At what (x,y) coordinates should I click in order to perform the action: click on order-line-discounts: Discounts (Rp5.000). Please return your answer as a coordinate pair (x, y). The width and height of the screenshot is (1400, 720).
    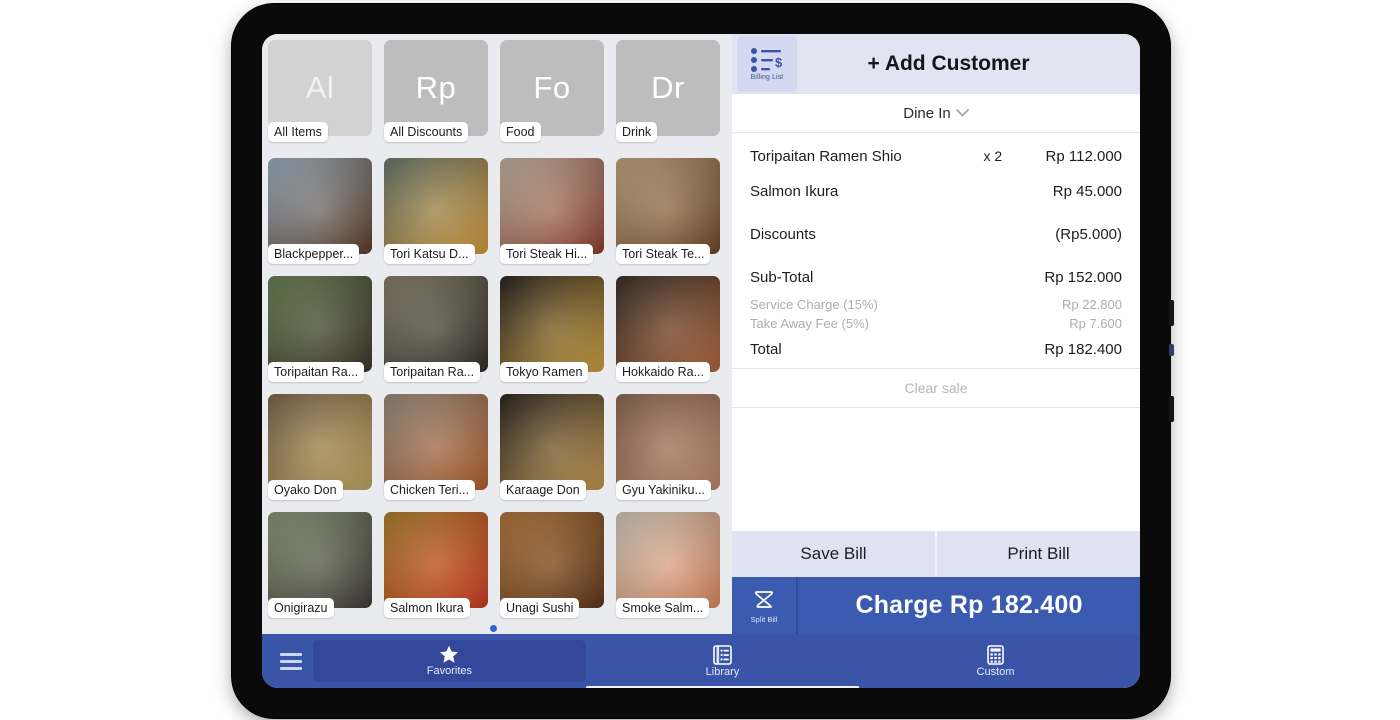
    Looking at the image, I should click on (936, 234).